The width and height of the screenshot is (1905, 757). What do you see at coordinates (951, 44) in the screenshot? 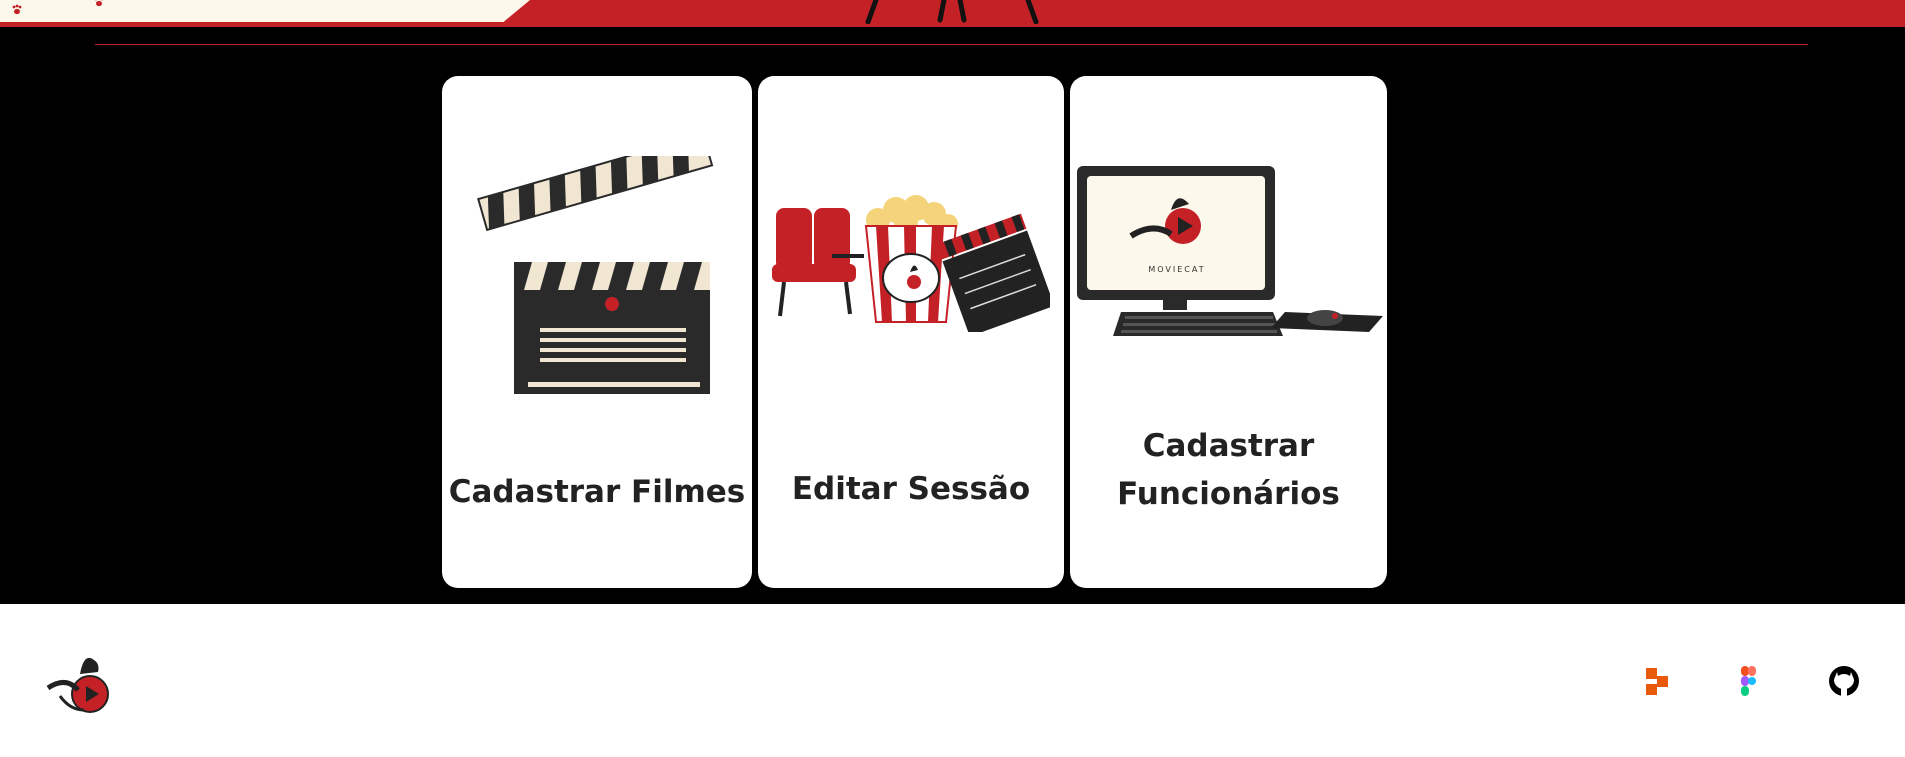
I see `divider-line` at bounding box center [951, 44].